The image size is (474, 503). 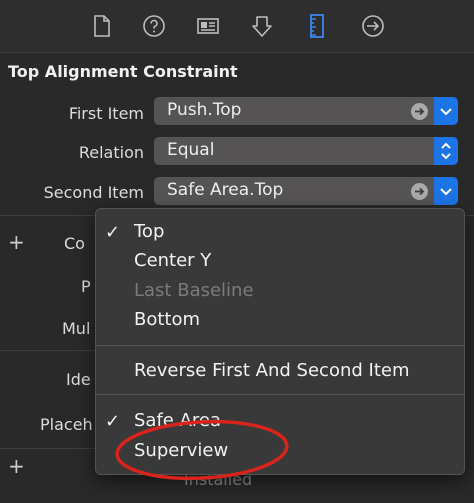 I want to click on second-item-label: Second Item, so click(x=93, y=192).